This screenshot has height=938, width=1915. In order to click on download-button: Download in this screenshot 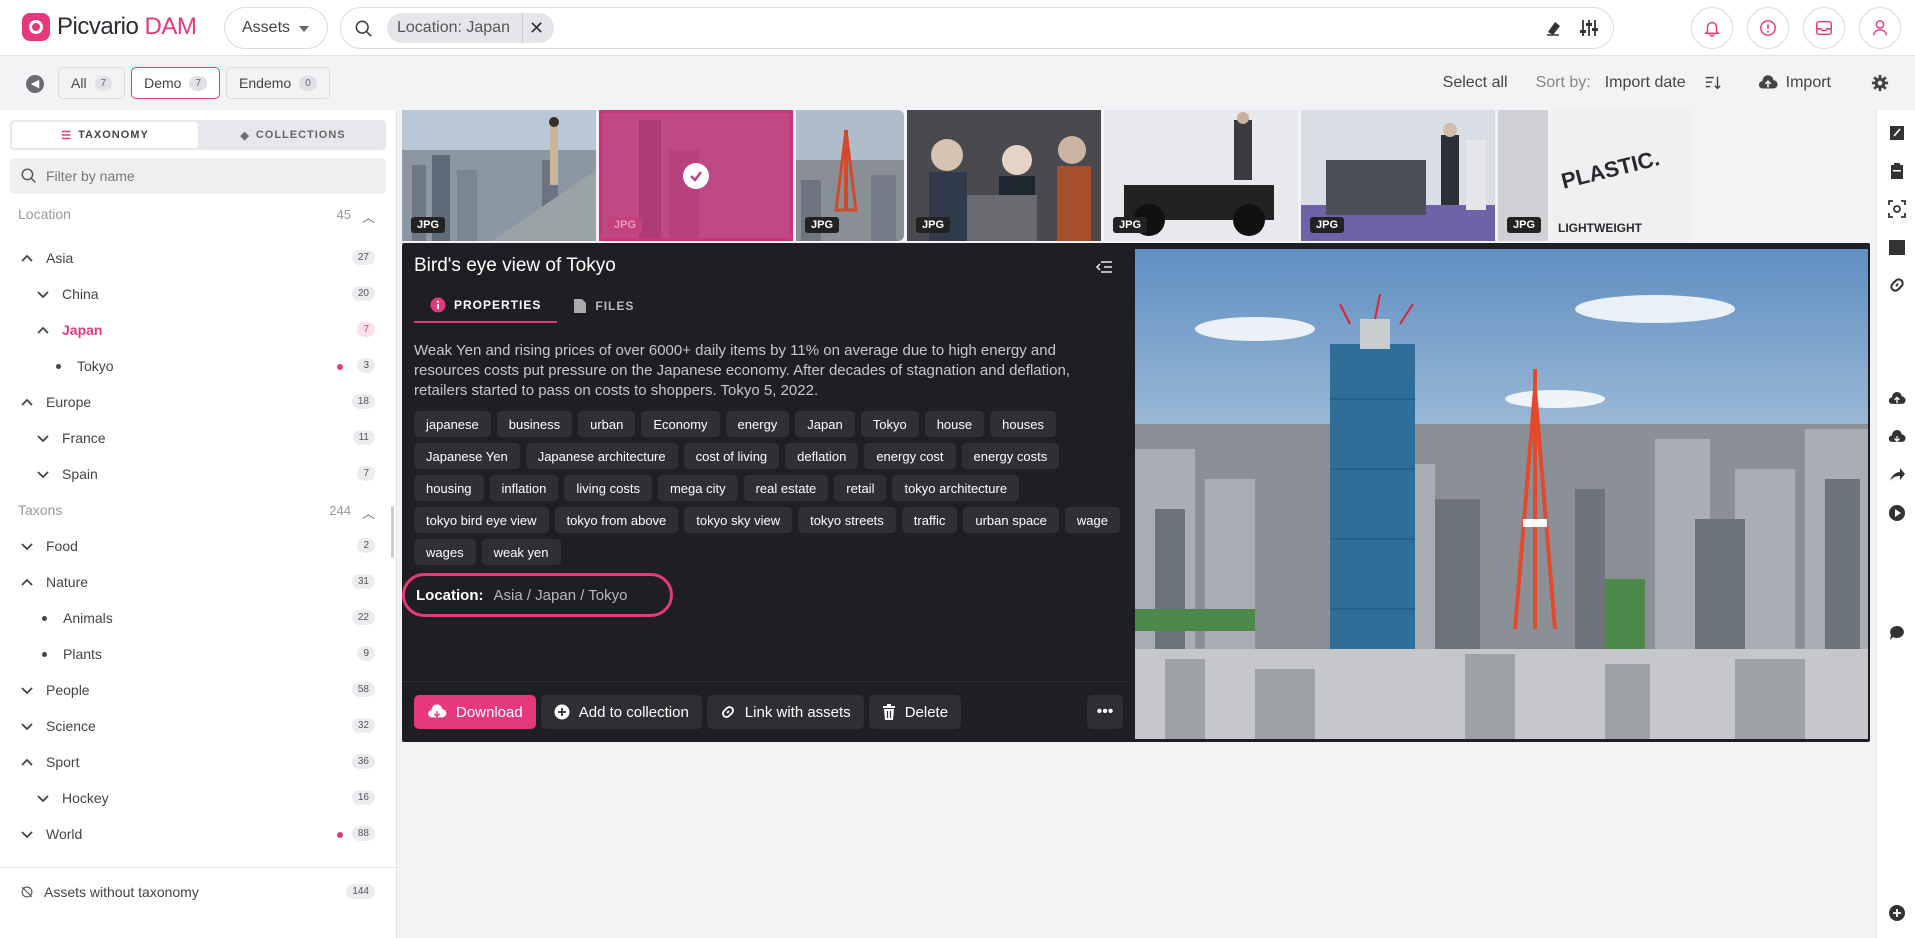, I will do `click(475, 712)`.